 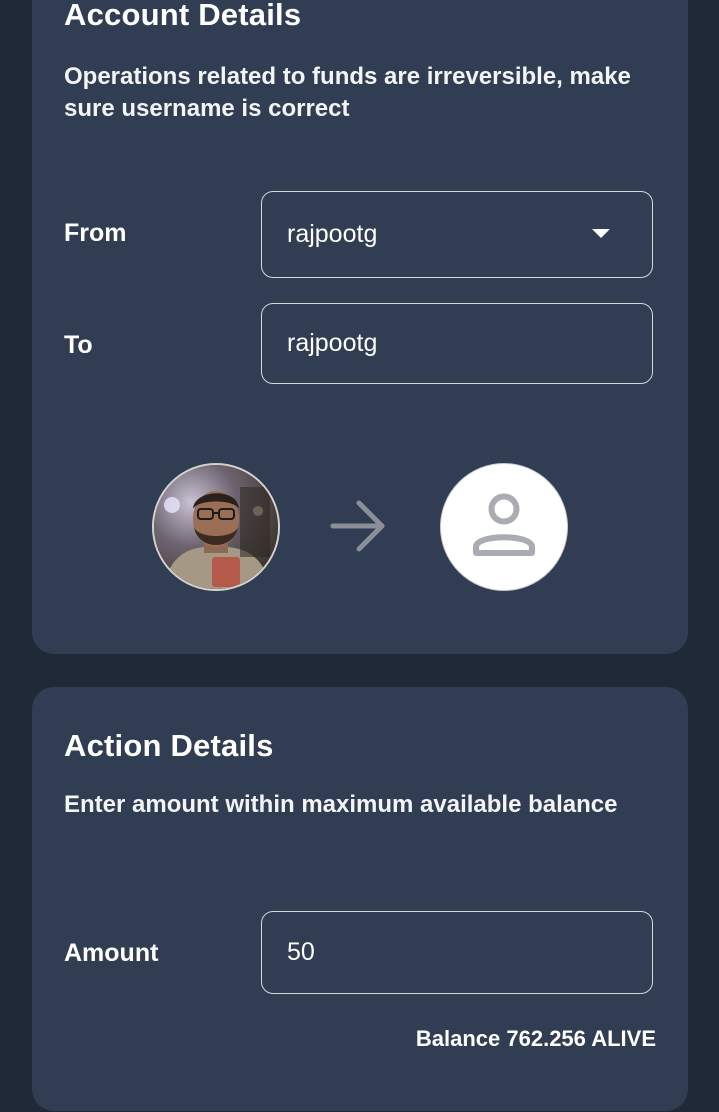 I want to click on sender-avatar, so click(x=216, y=527).